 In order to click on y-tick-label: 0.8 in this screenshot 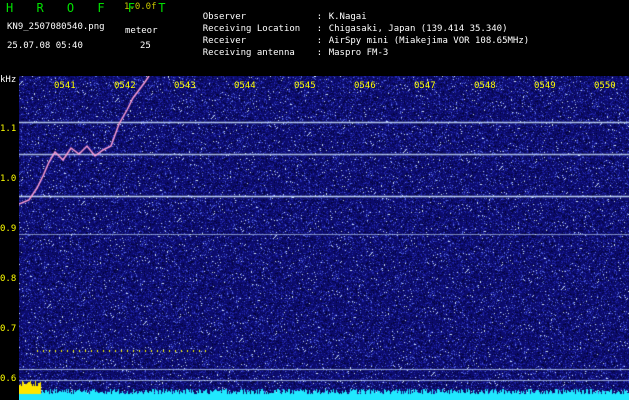, I will do `click(8, 279)`.